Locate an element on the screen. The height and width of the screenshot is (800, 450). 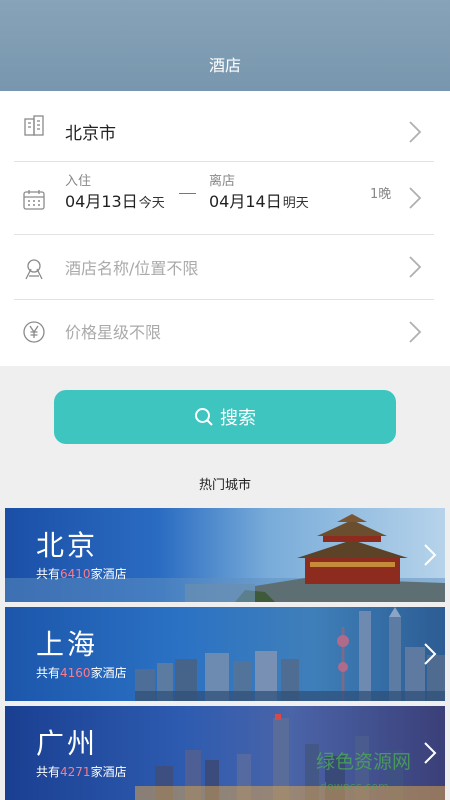
page-title: 酒店 is located at coordinates (224, 65).